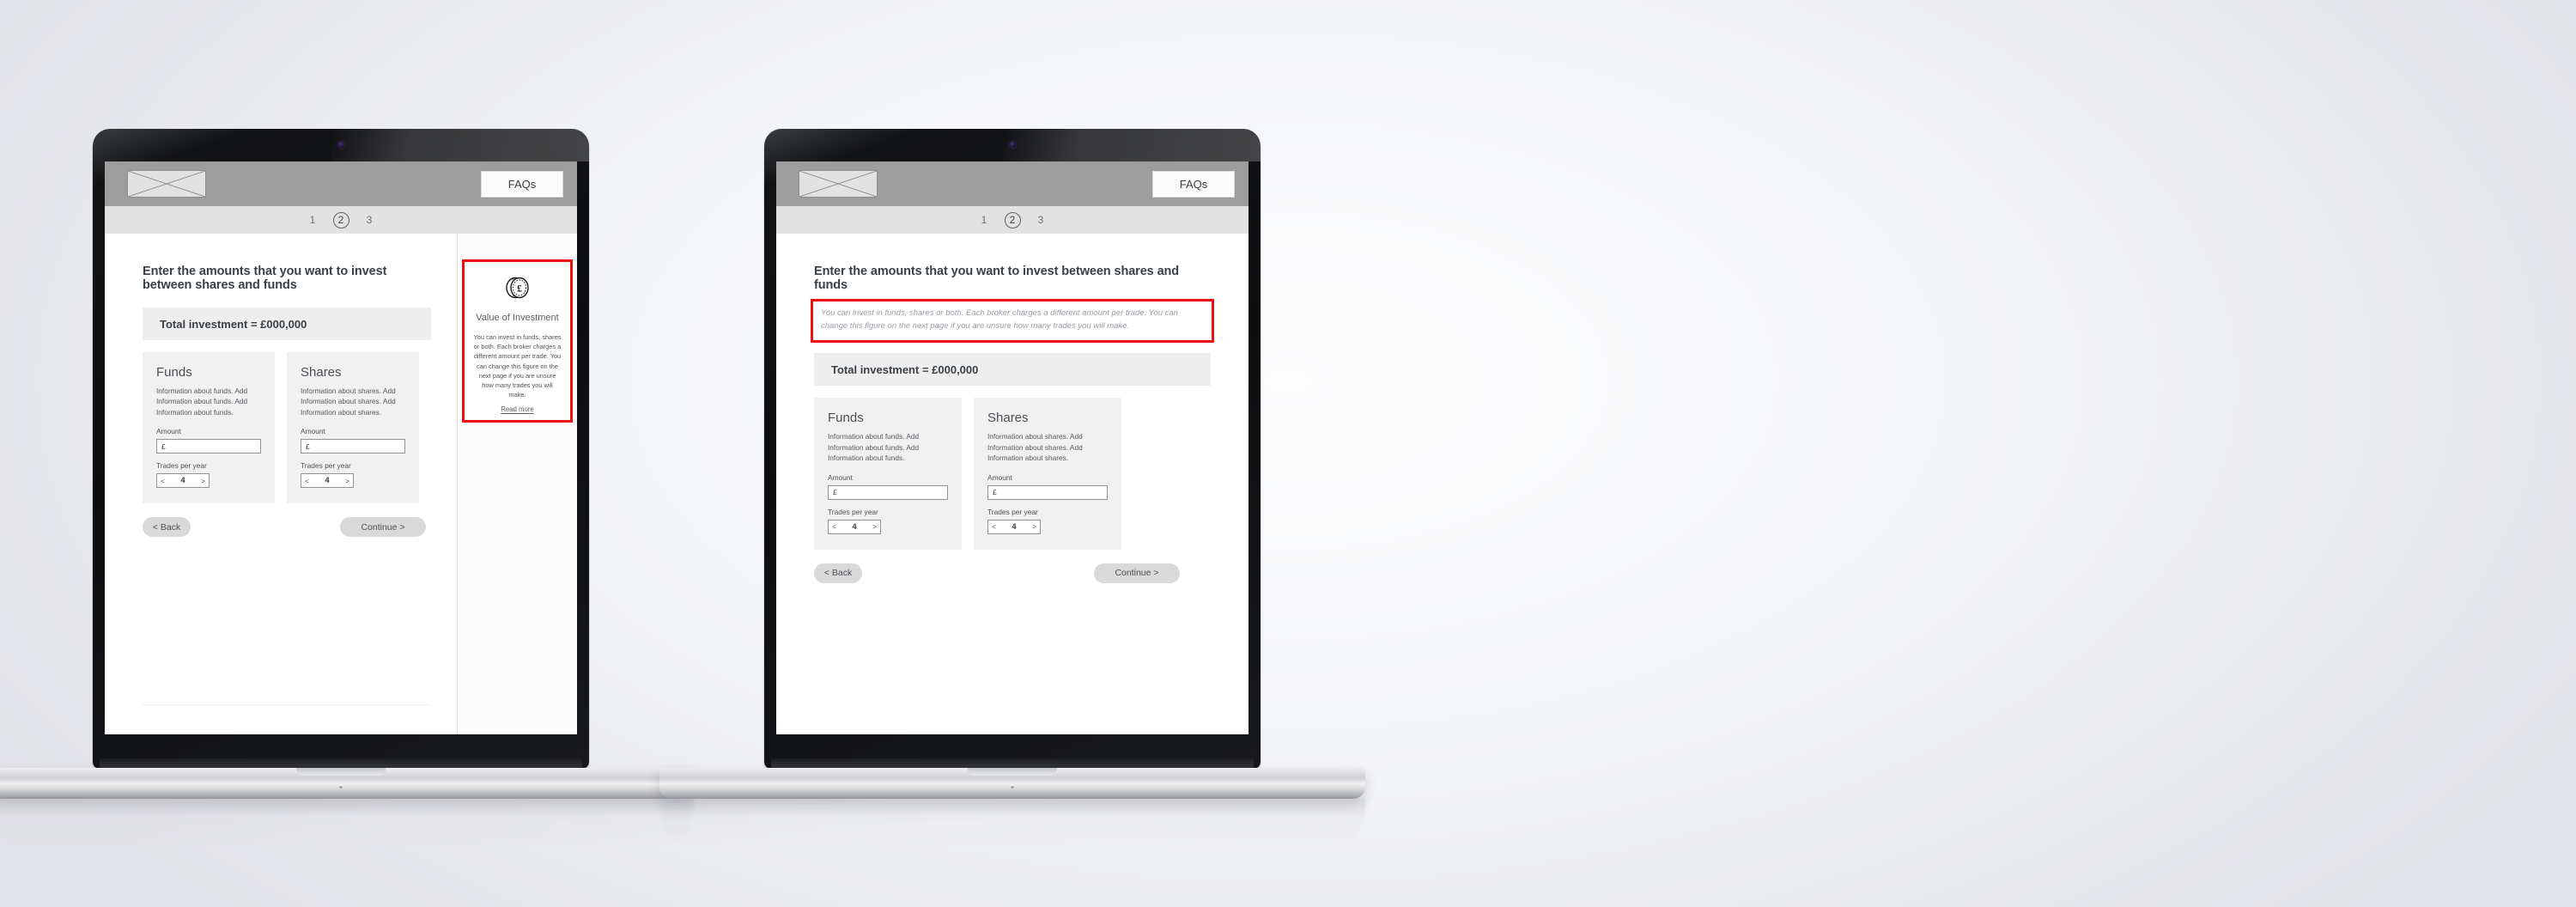 This screenshot has height=907, width=2576. Describe the element at coordinates (517, 318) in the screenshot. I see `promo-title: Value of Investment` at that location.